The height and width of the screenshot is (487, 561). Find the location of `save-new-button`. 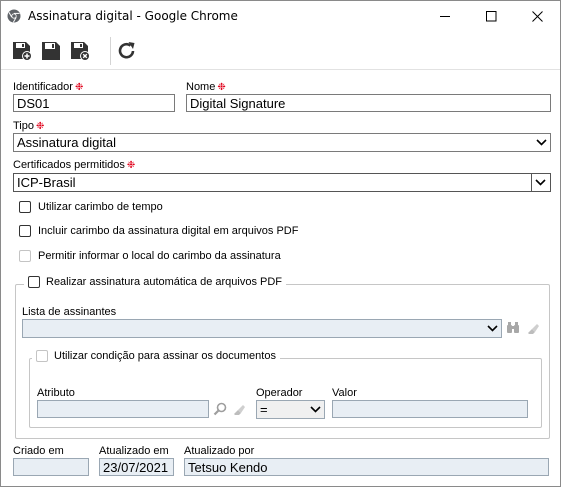

save-new-button is located at coordinates (22, 51).